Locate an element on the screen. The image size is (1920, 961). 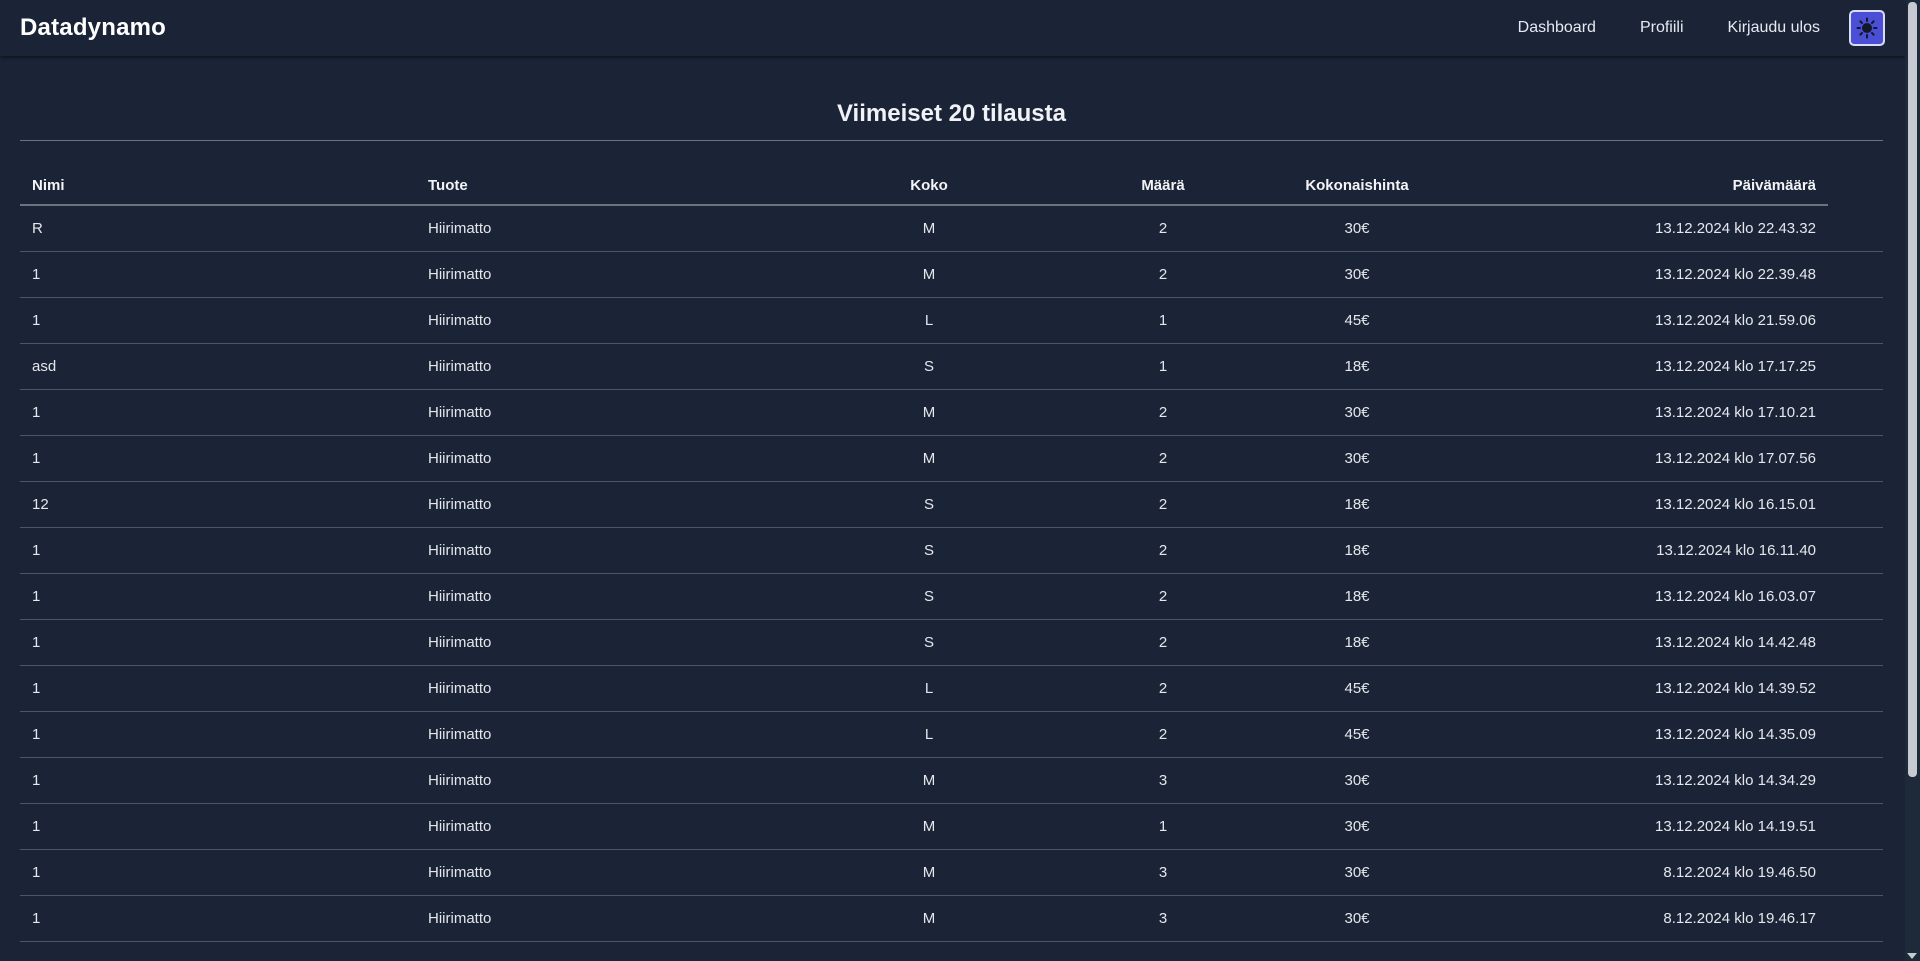
theme-toggle-button is located at coordinates (1867, 28).